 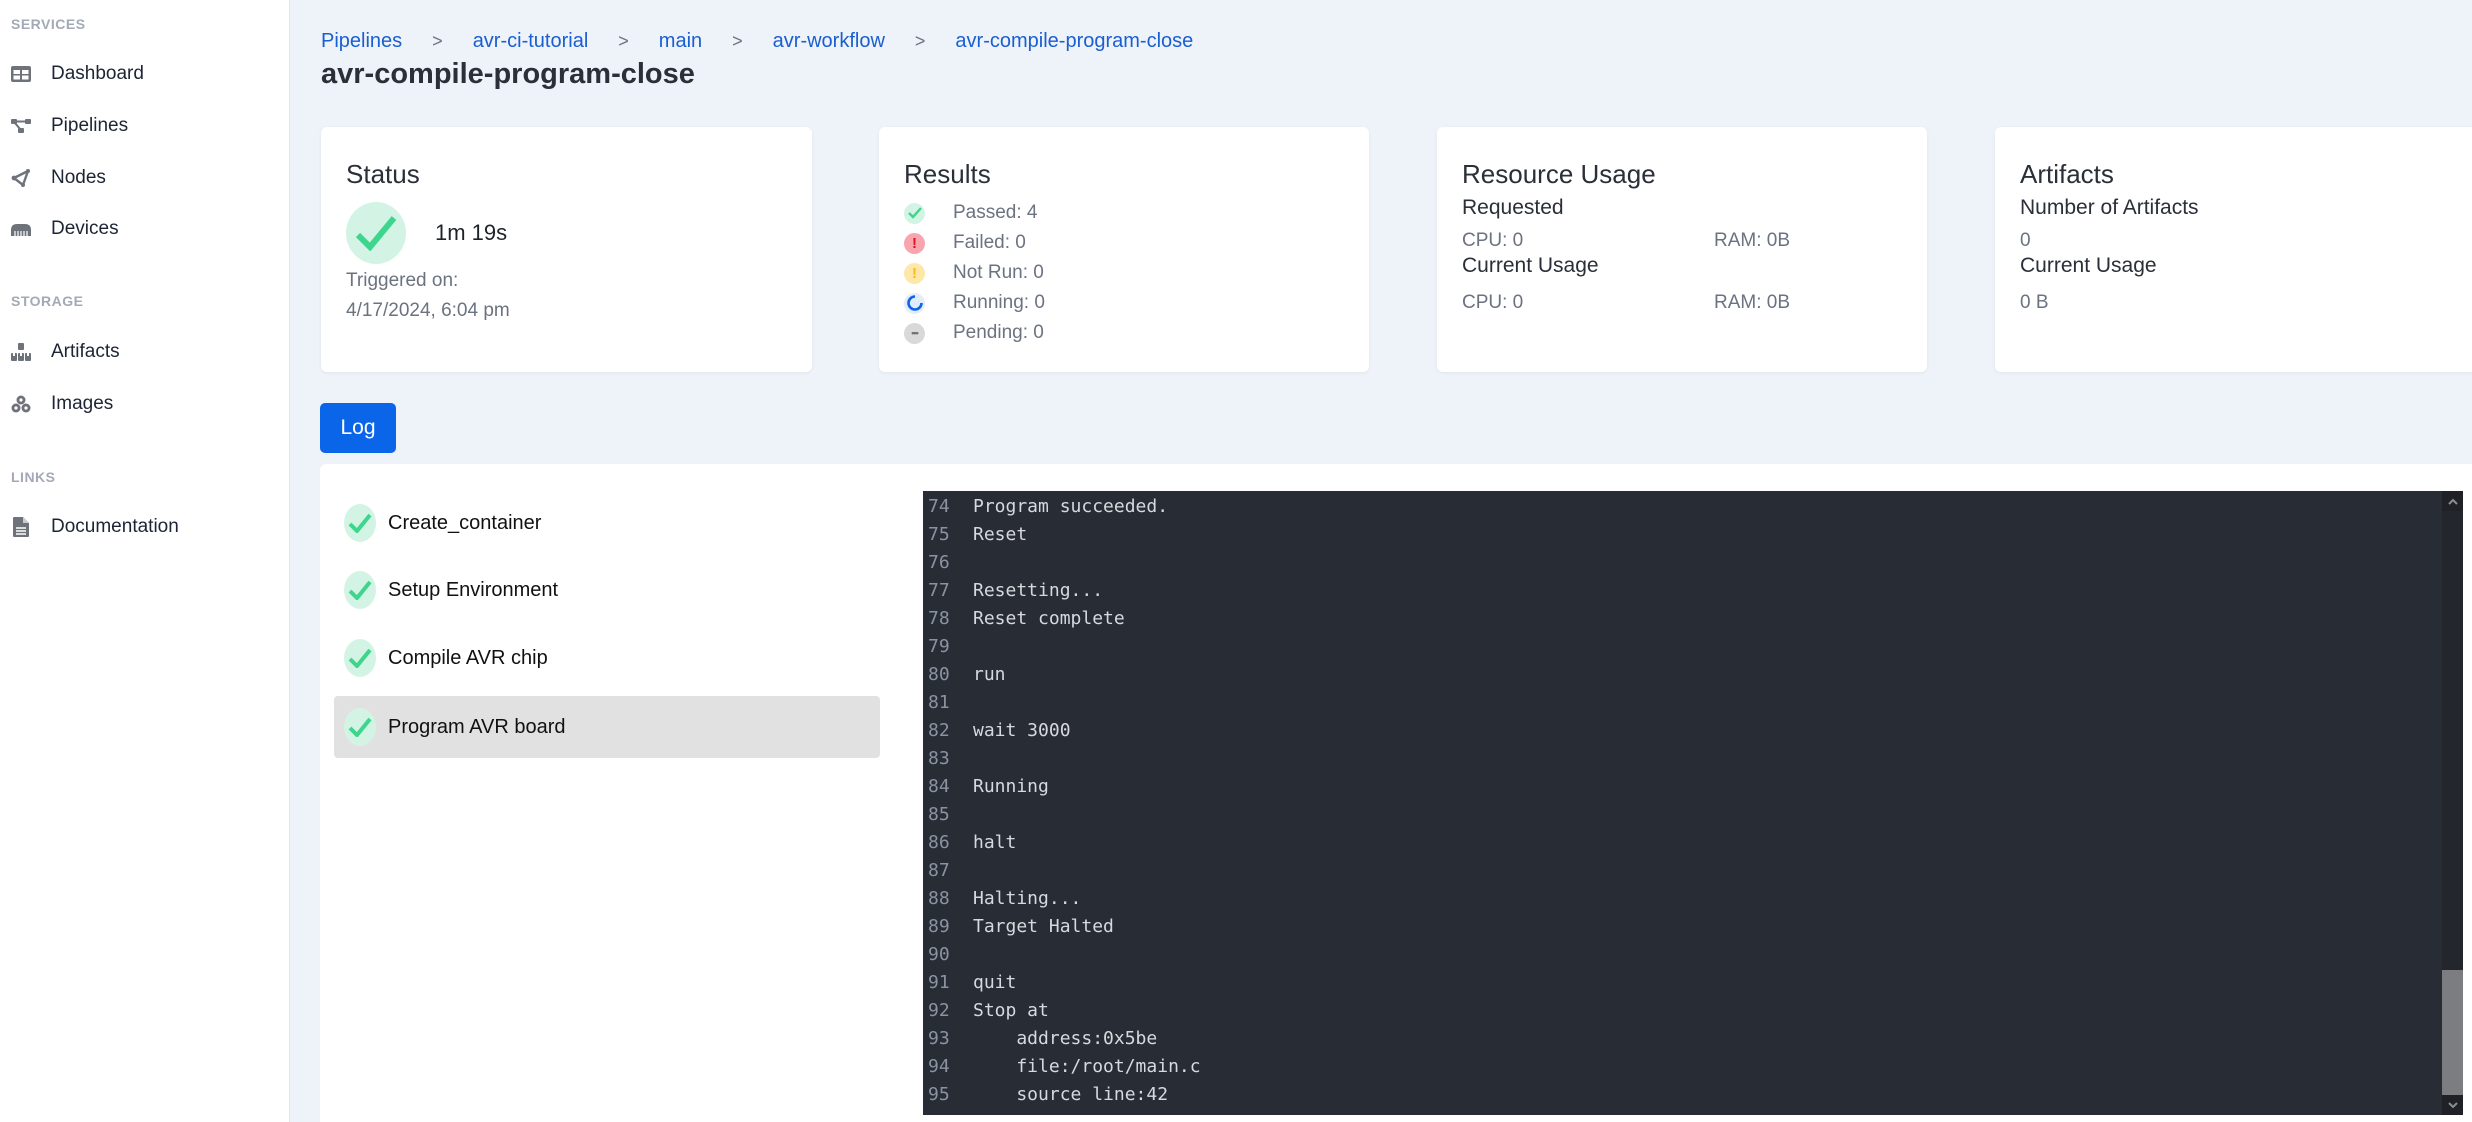 What do you see at coordinates (1022, 730) in the screenshot?
I see `log-line-text: wait 3000` at bounding box center [1022, 730].